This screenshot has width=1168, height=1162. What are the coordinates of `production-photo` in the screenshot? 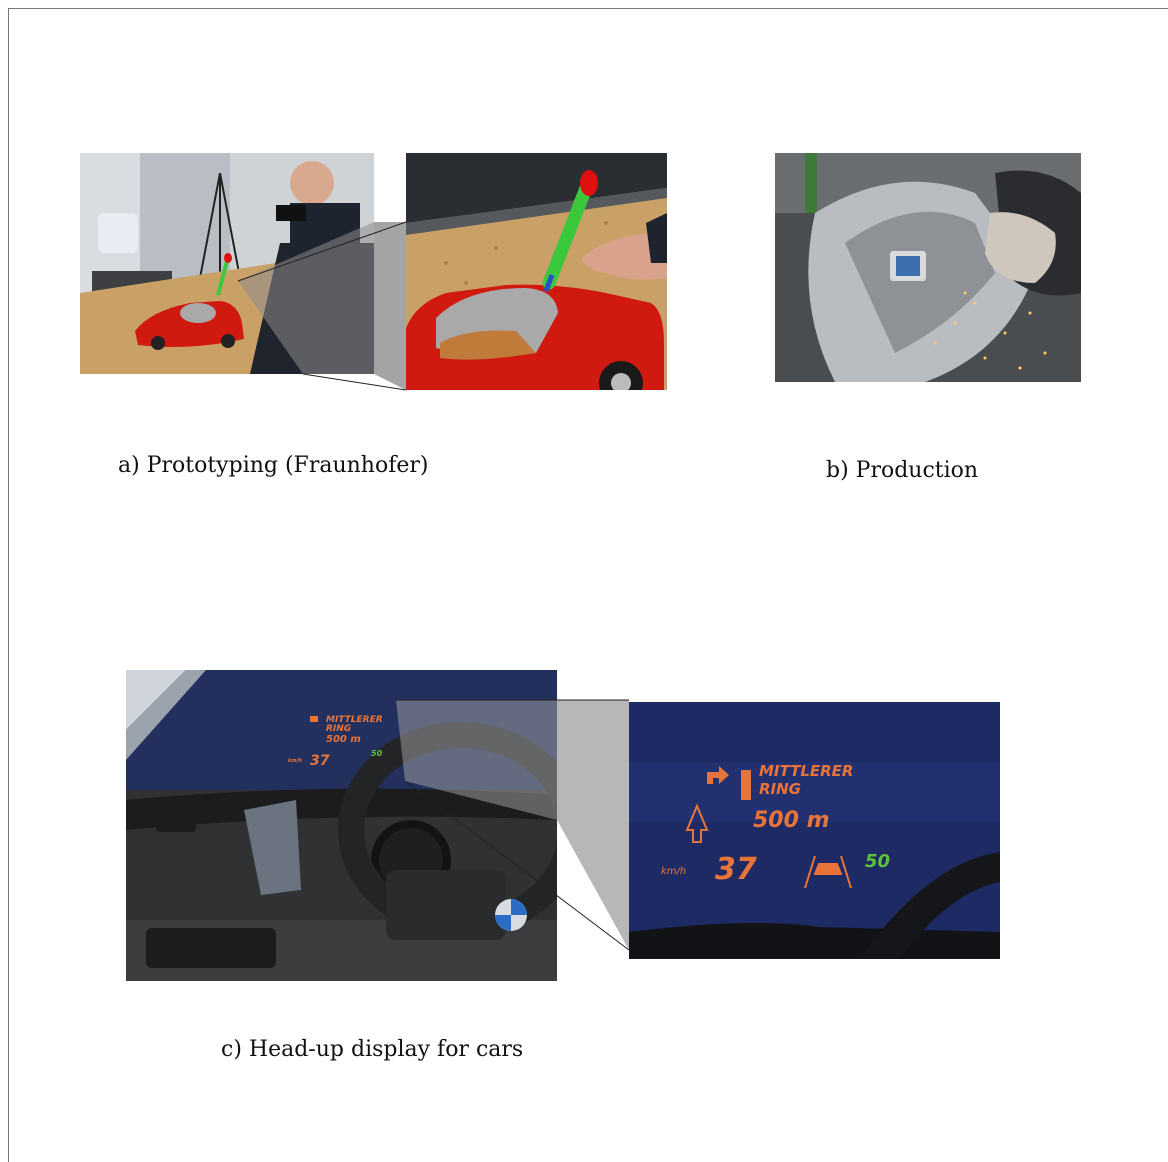 It's located at (928, 267).